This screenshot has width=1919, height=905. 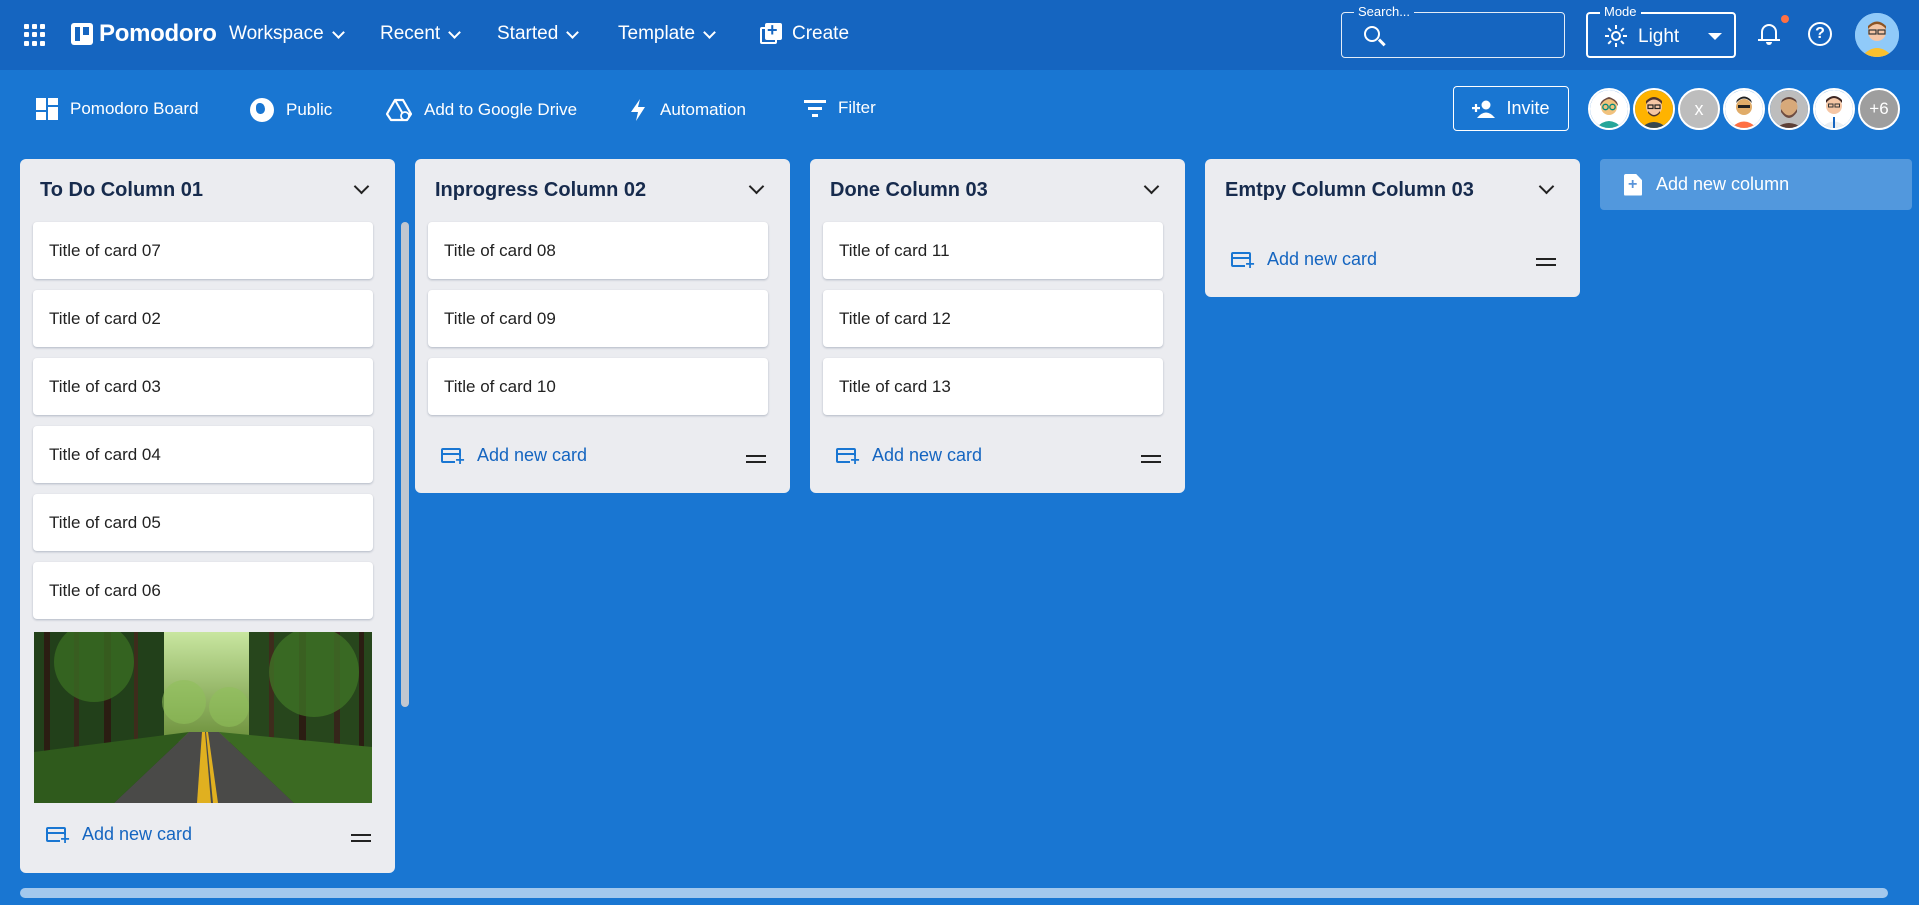 I want to click on nav-template: Template, so click(x=667, y=34).